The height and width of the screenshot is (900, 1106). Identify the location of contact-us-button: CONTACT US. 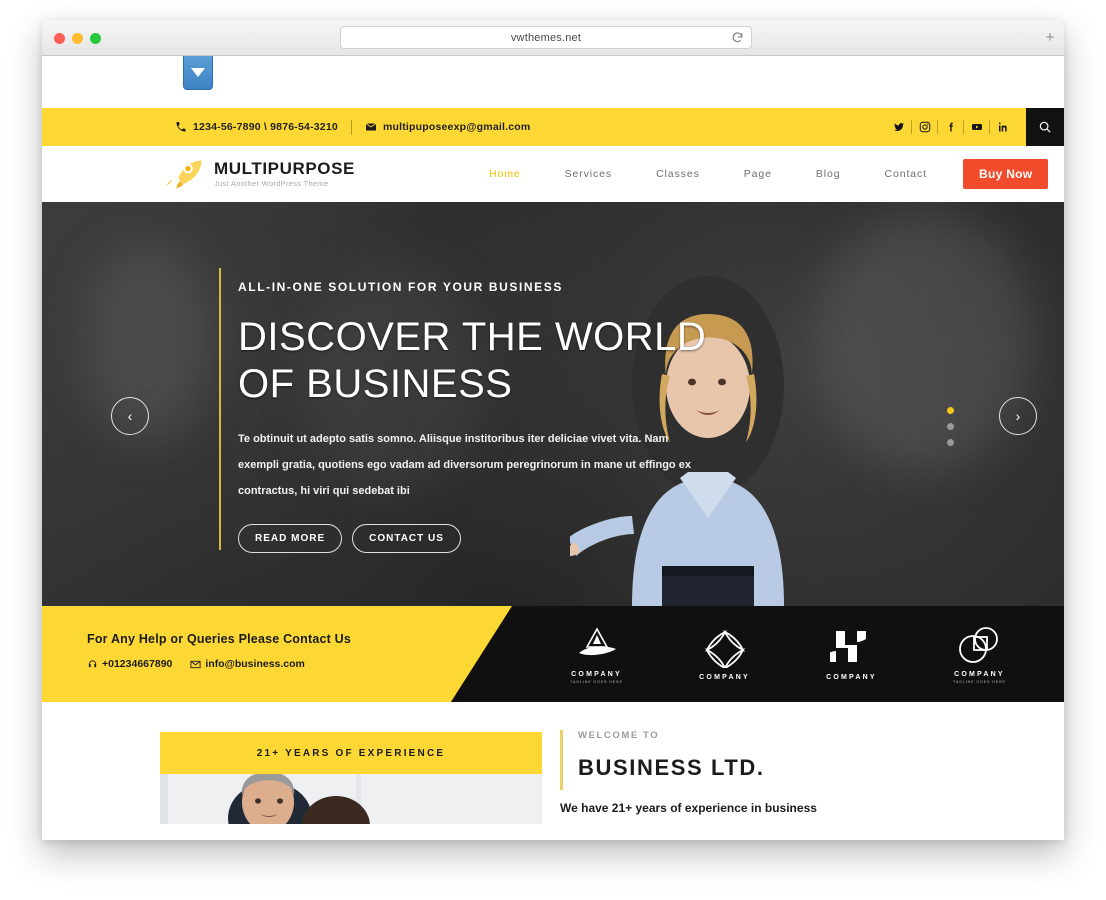
(406, 538).